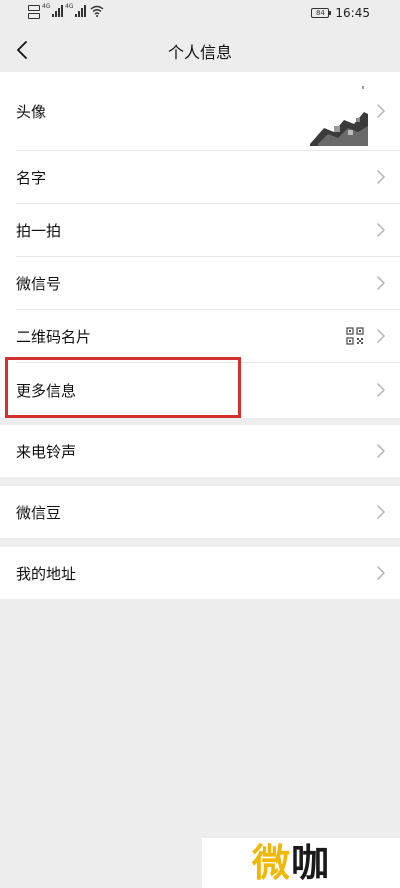  I want to click on status-bar: 4G 4G 84 16:45, so click(200, 14).